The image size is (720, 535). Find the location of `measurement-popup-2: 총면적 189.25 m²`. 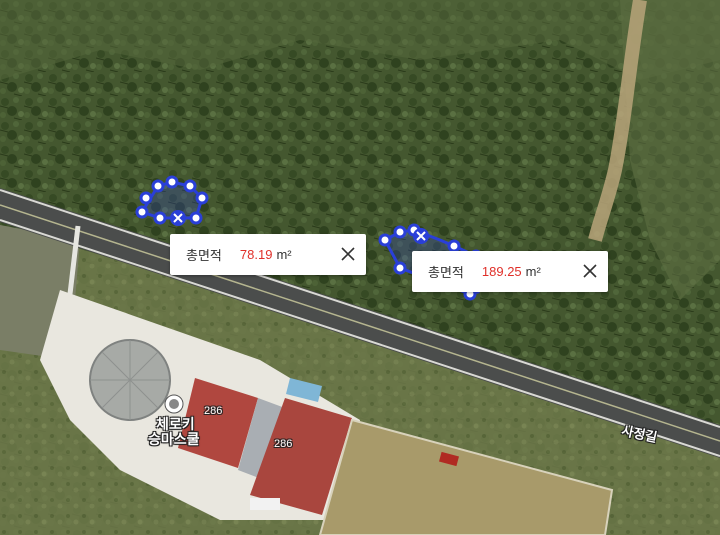

measurement-popup-2: 총면적 189.25 m² is located at coordinates (510, 271).